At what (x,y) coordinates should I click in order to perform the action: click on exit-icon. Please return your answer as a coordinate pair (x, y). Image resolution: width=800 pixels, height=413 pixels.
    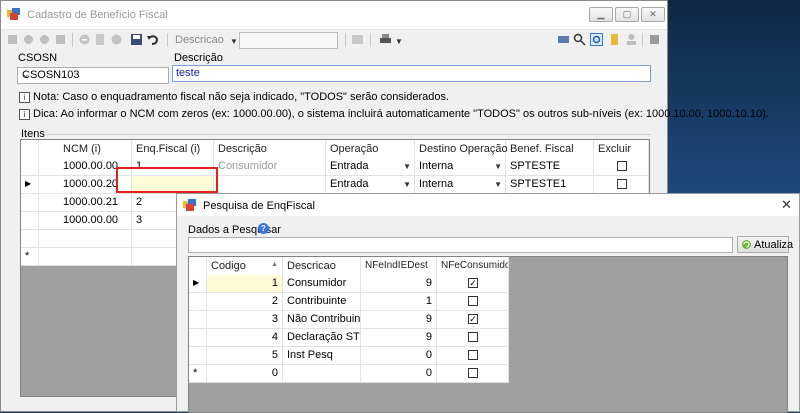
    Looking at the image, I should click on (654, 39).